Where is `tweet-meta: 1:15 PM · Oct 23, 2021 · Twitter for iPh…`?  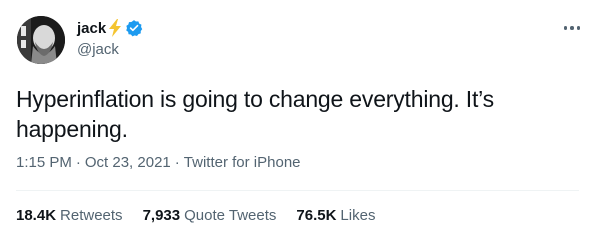 tweet-meta: 1:15 PM · Oct 23, 2021 · Twitter for iPh… is located at coordinates (158, 162).